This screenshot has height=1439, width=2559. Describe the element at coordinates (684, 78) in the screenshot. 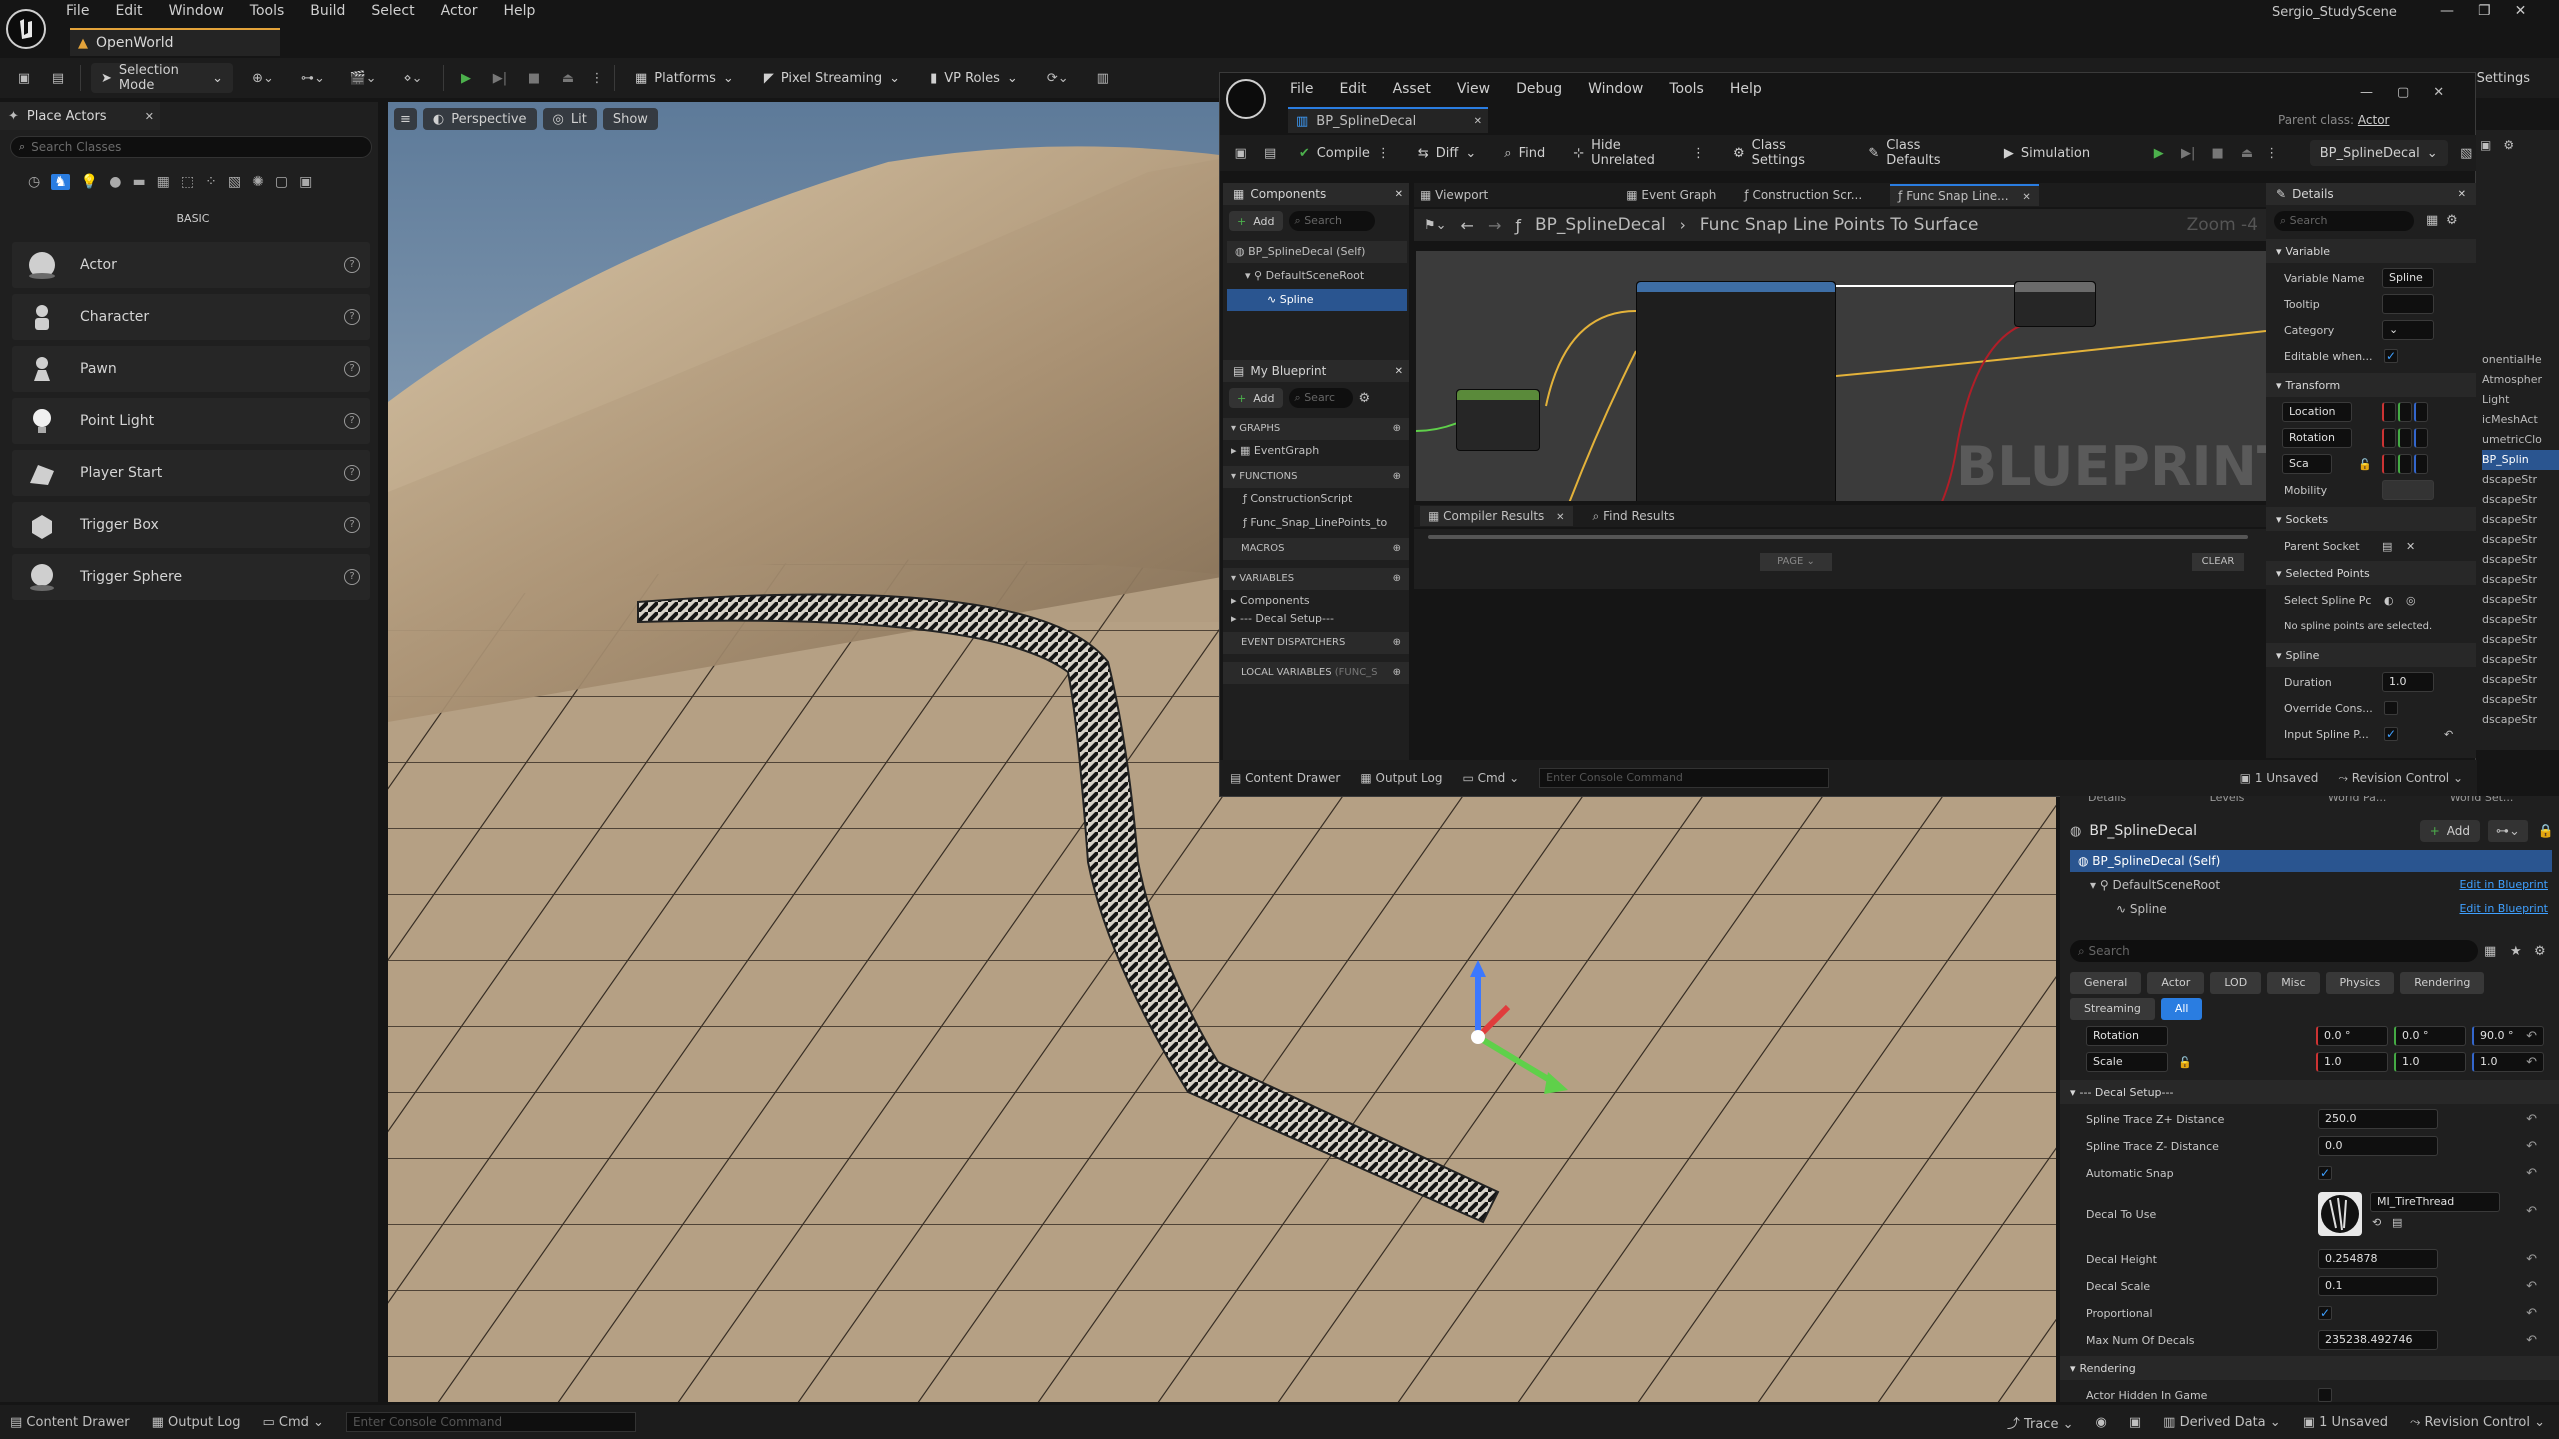

I see `platforms-button: ▦ Platforms ⌄` at that location.